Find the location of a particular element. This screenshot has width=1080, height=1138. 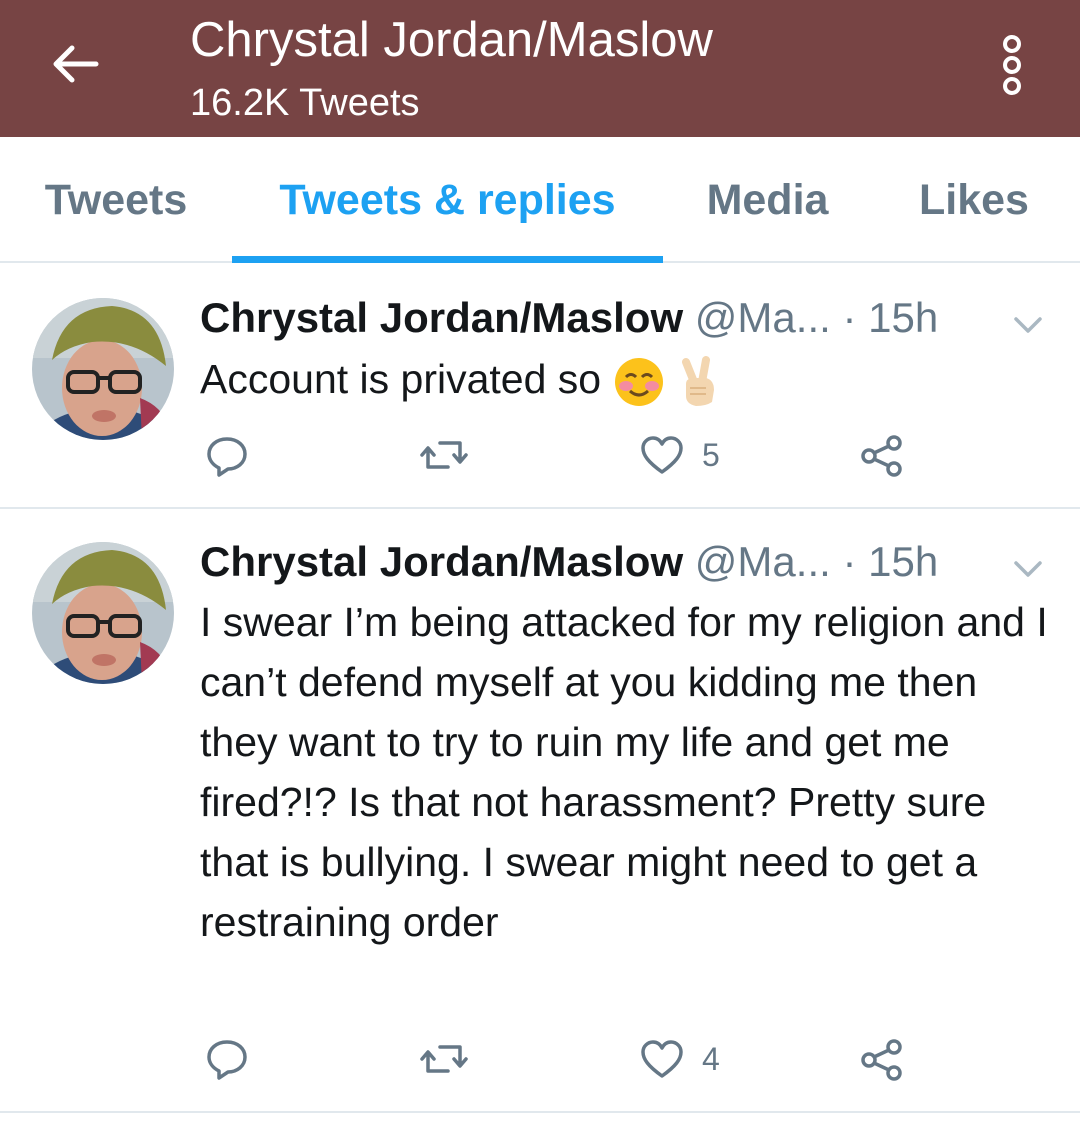

like-button: 5 is located at coordinates (680, 455).